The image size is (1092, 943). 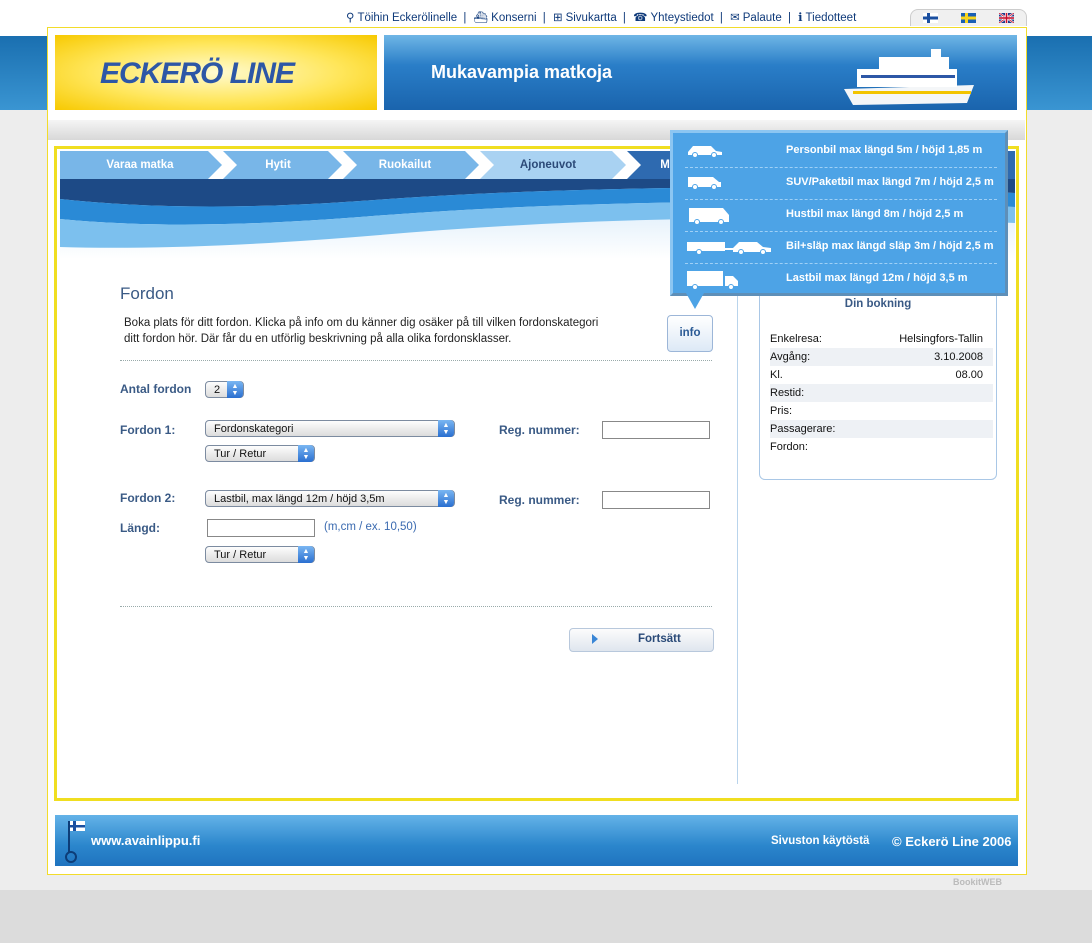 What do you see at coordinates (254, 429) in the screenshot?
I see `fordon-1-category-value: Fordonskategori` at bounding box center [254, 429].